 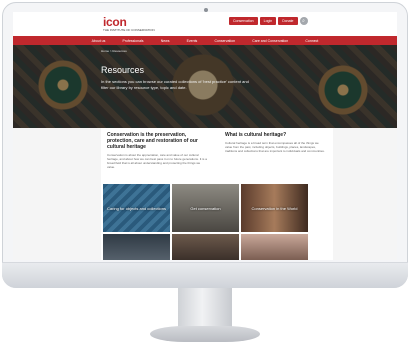 I want to click on tile-caring-objects: Caring for objects and collections, so click(x=136, y=208).